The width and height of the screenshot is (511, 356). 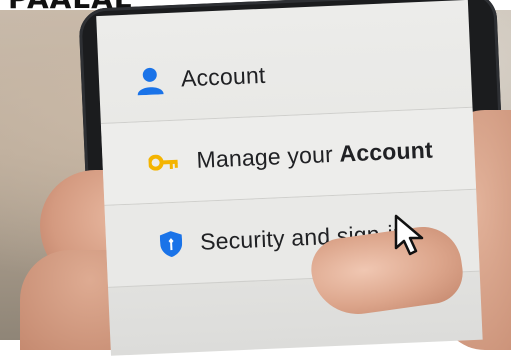 I want to click on label-prefix: Manage your, so click(x=264, y=156).